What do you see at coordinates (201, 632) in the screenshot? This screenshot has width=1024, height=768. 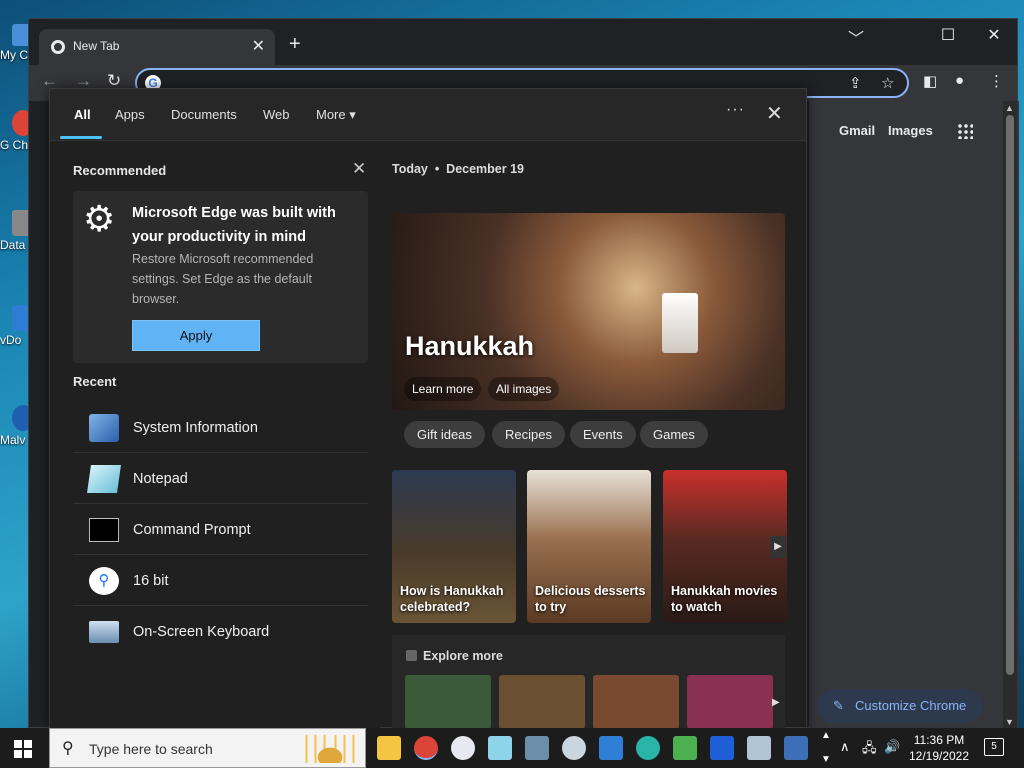 I see `recent-item-label: On-Screen Keyboard` at bounding box center [201, 632].